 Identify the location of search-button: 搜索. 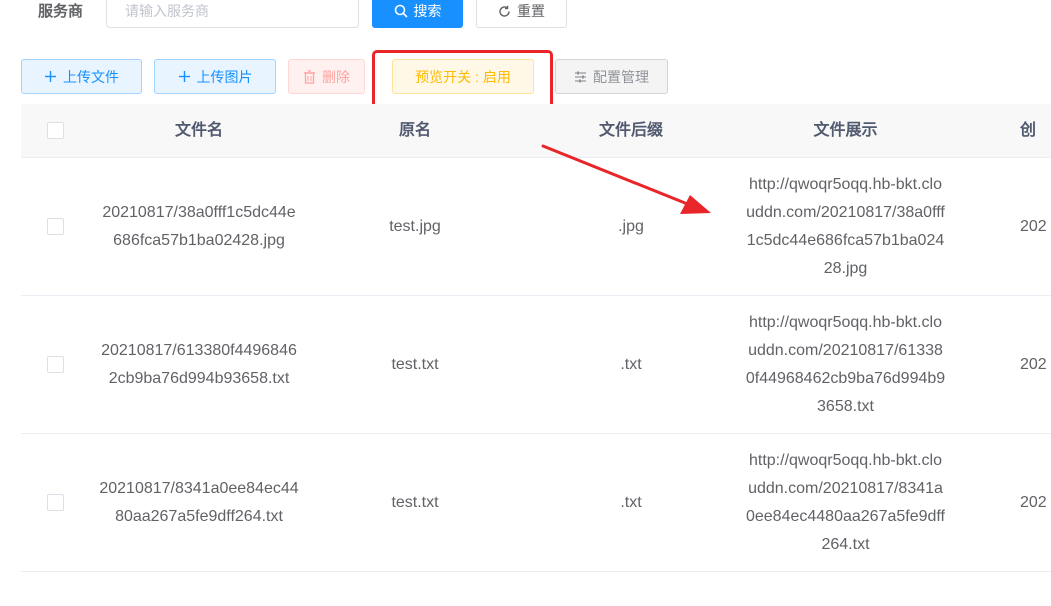
(417, 14).